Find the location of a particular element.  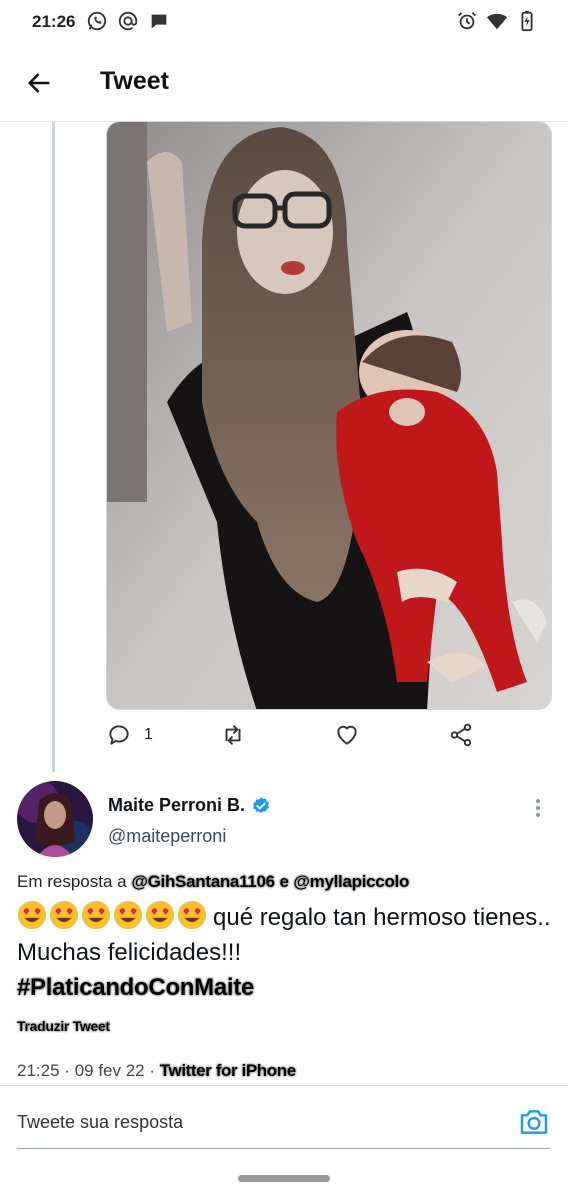

whatsapp-icon is located at coordinates (97, 21).